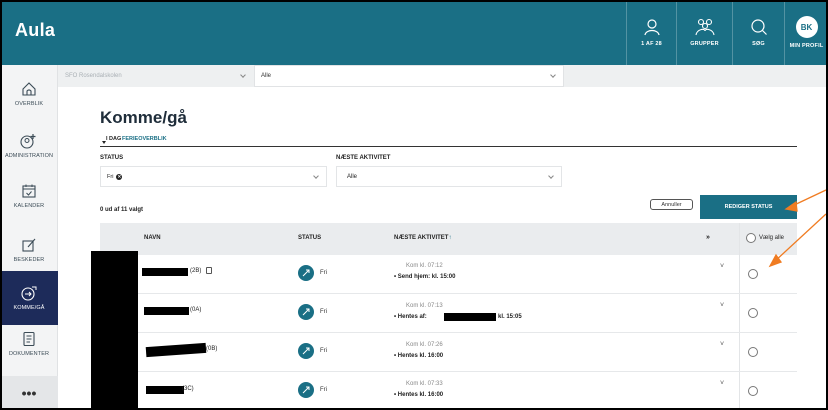 This screenshot has width=828, height=410. I want to click on topbar-label: SØG, so click(758, 44).